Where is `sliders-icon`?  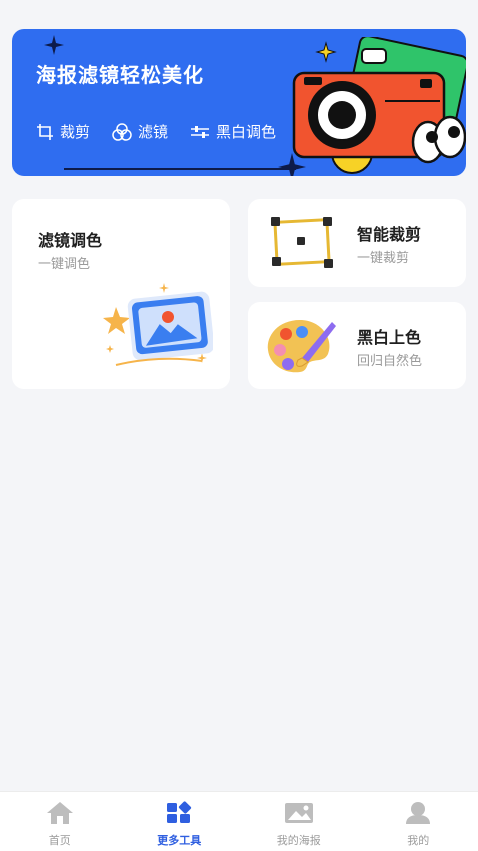 sliders-icon is located at coordinates (200, 132).